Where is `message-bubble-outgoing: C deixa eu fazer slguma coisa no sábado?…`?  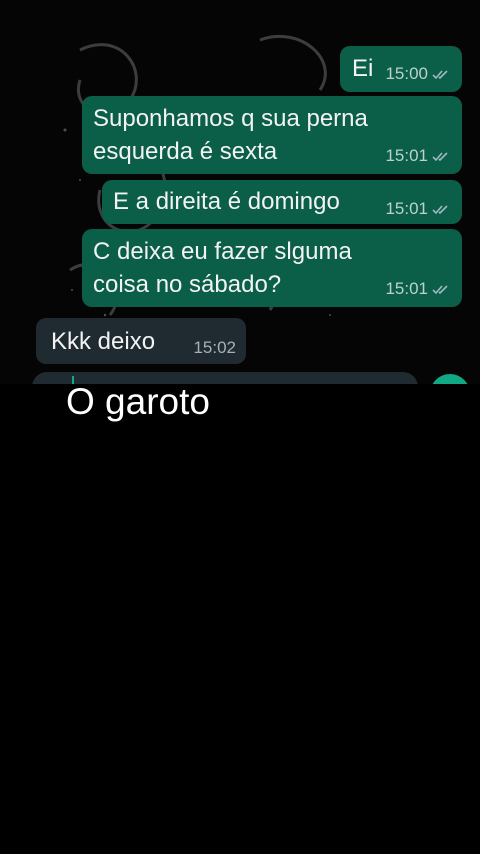 message-bubble-outgoing: C deixa eu fazer slguma coisa no sábado?… is located at coordinates (272, 268).